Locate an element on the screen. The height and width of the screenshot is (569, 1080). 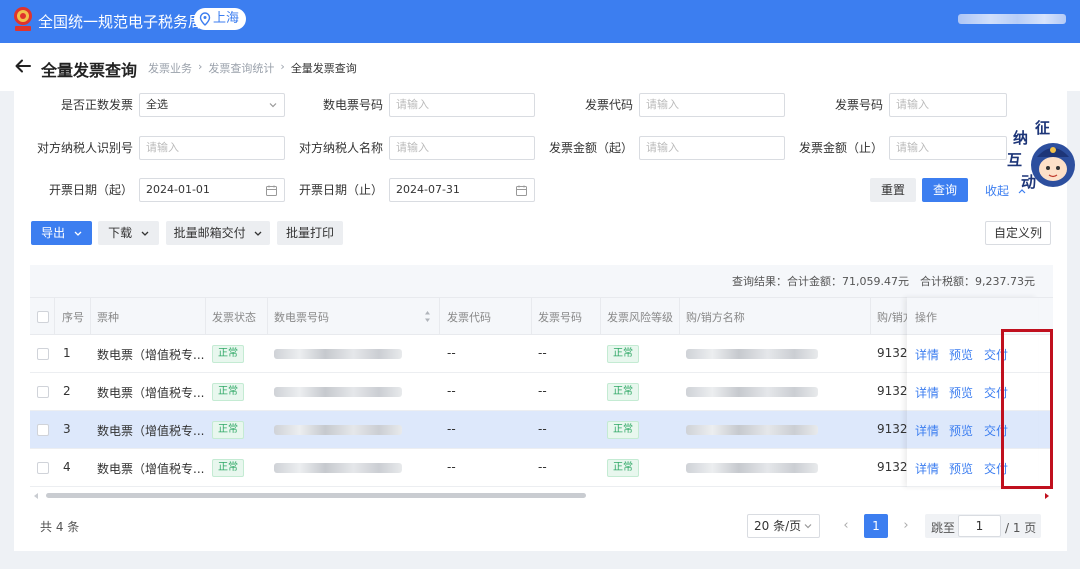
column-header-status: 发票状态 is located at coordinates (234, 317).